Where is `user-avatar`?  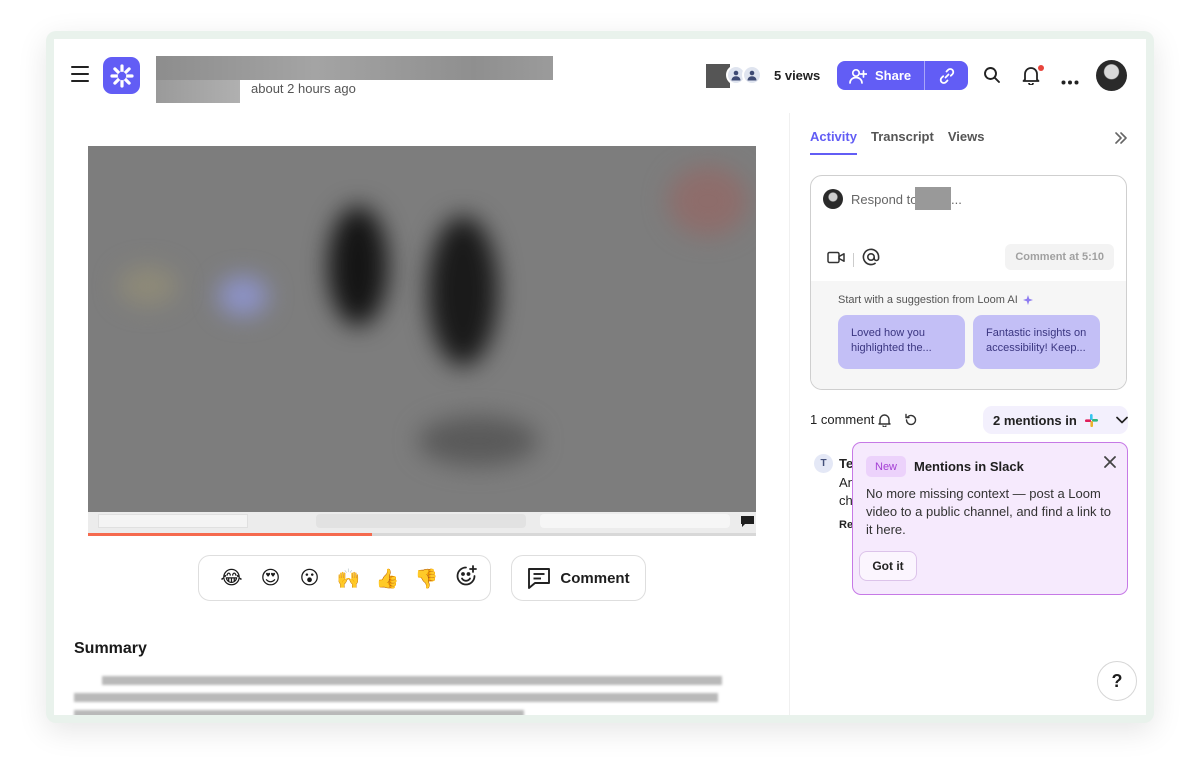
user-avatar is located at coordinates (1111, 75).